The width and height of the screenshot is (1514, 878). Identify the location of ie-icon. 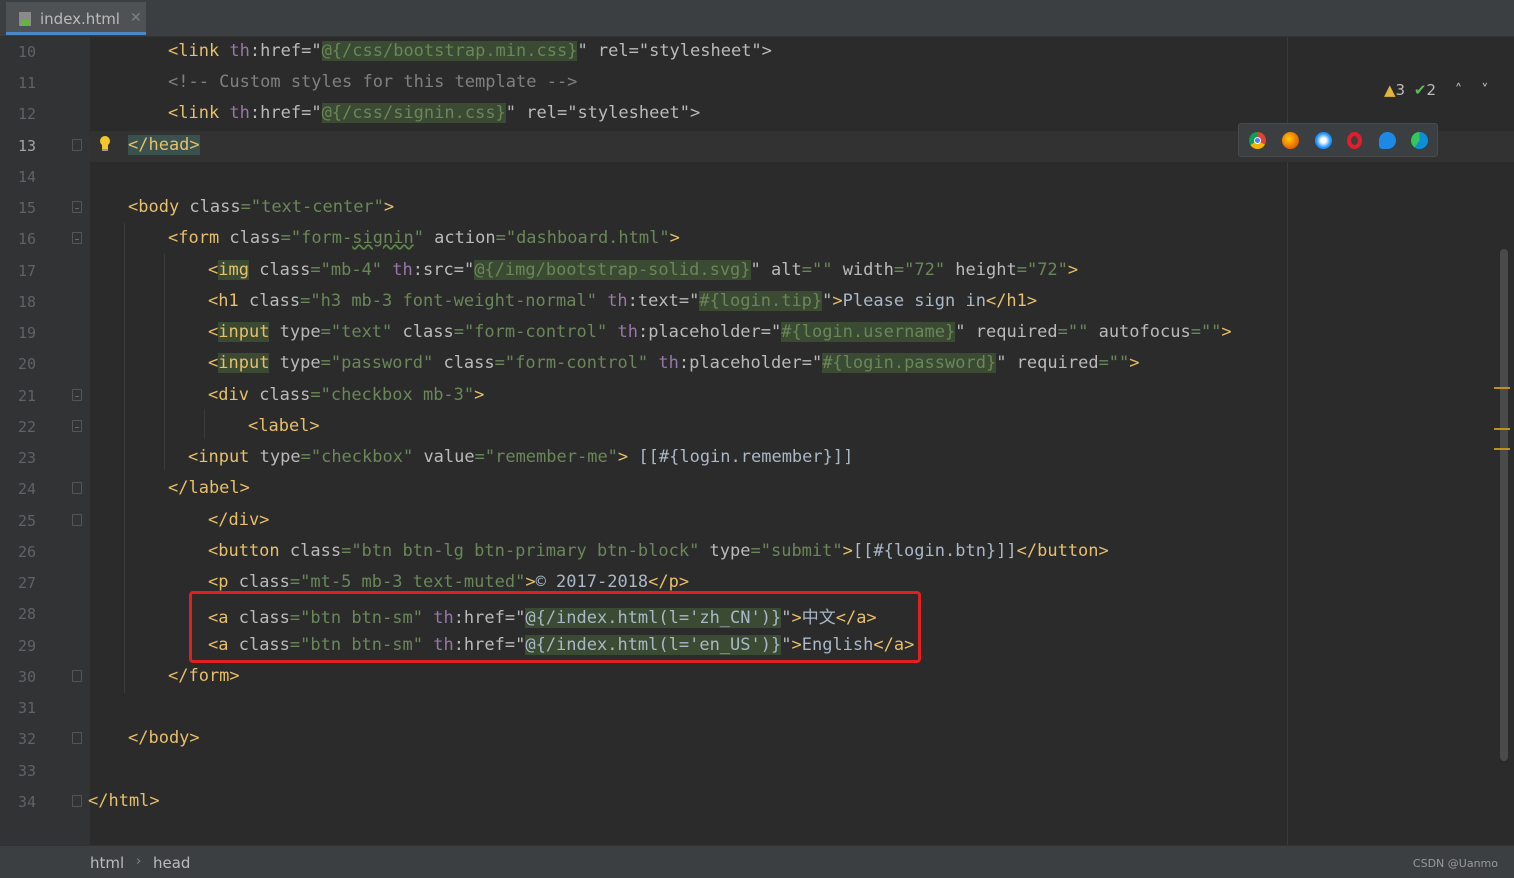
(1387, 140).